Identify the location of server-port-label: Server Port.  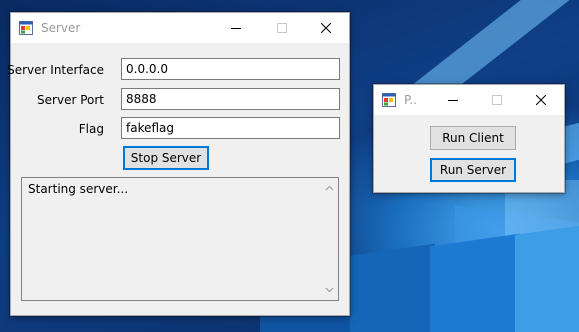
(70, 100).